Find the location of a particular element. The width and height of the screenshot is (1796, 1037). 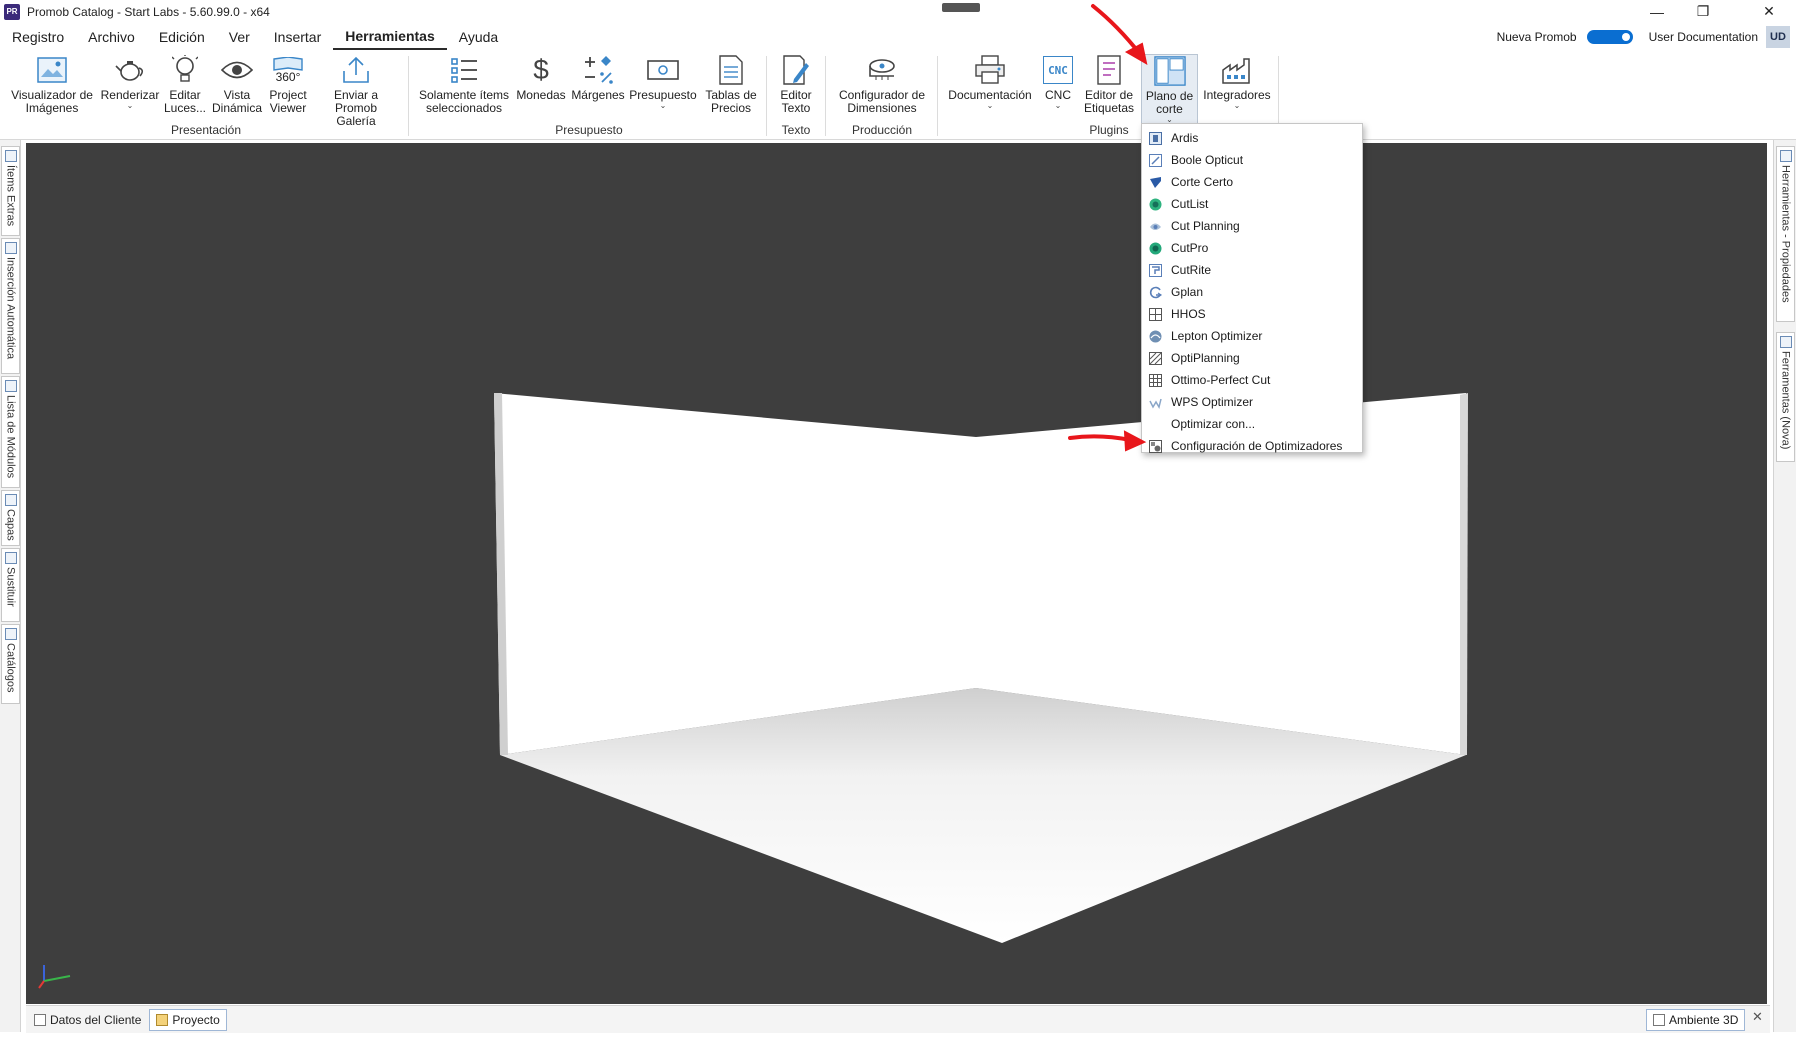

dropdown-item-optiplanning: OptiPlanning is located at coordinates (1252, 358).